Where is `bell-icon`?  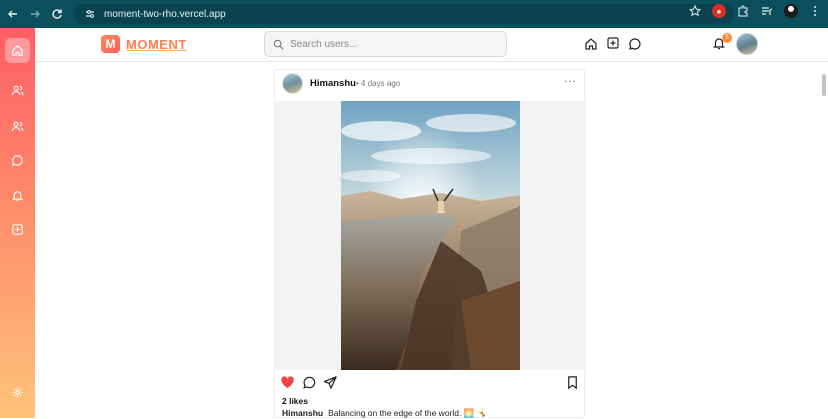
bell-icon is located at coordinates (17, 196).